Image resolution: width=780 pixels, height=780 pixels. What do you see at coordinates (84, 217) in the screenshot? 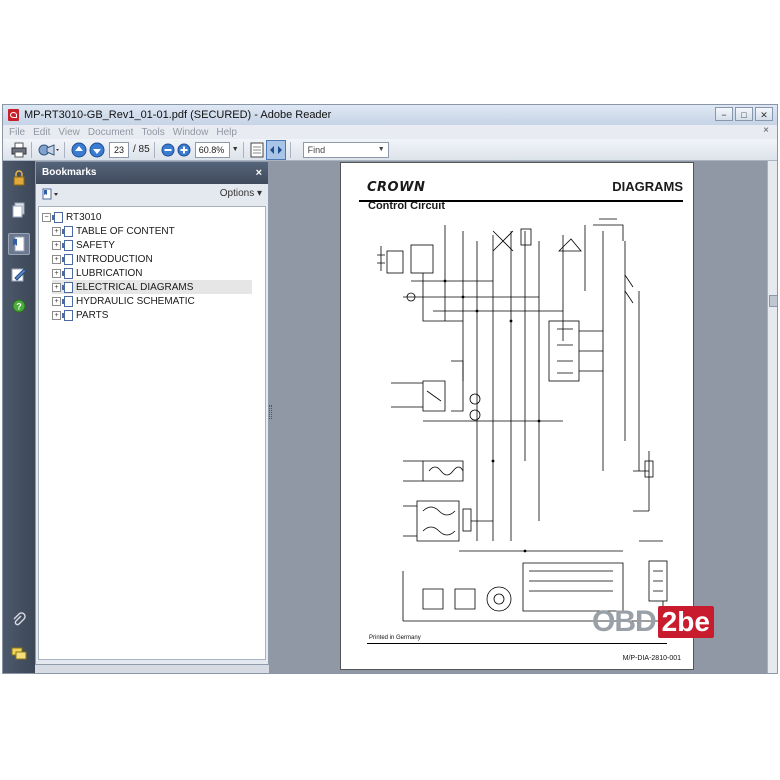
I see `bookmark-label: RT3010` at bounding box center [84, 217].